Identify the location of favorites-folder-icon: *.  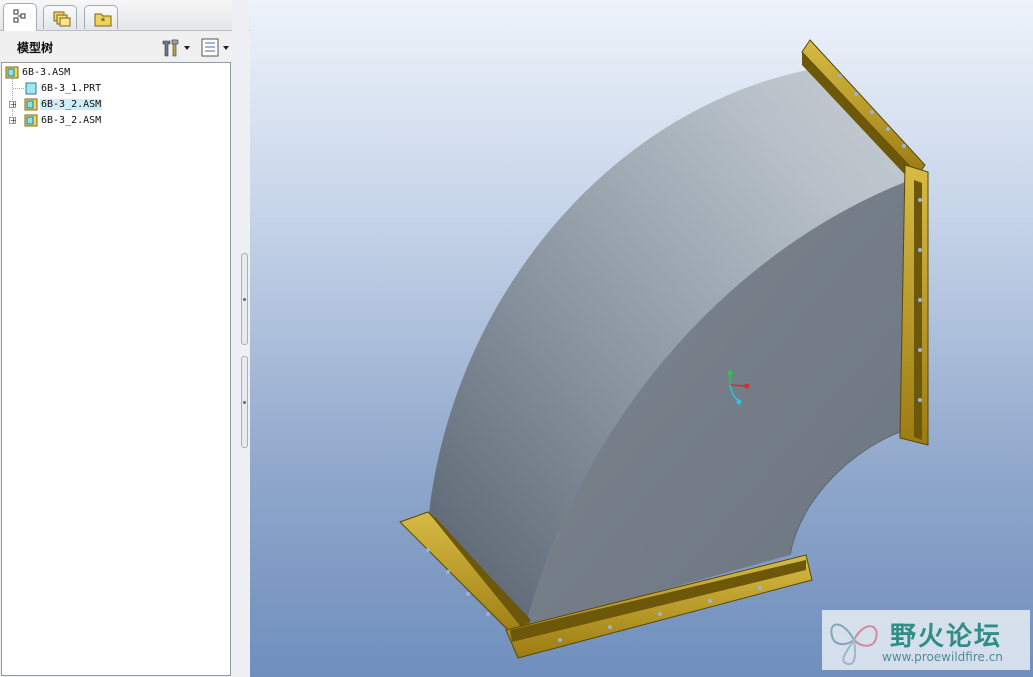
(103, 20).